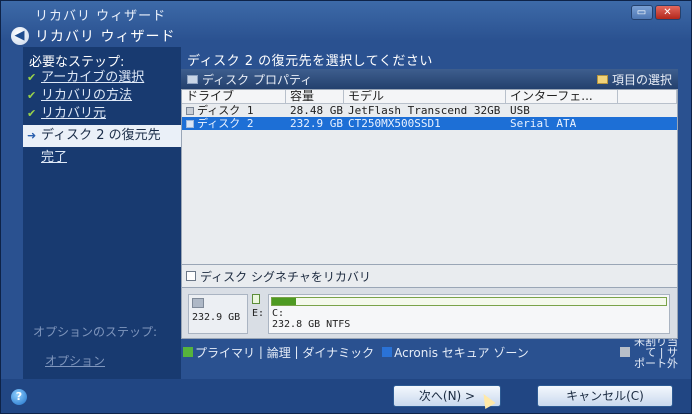 The height and width of the screenshot is (414, 692). I want to click on volume-label: C:, so click(278, 313).